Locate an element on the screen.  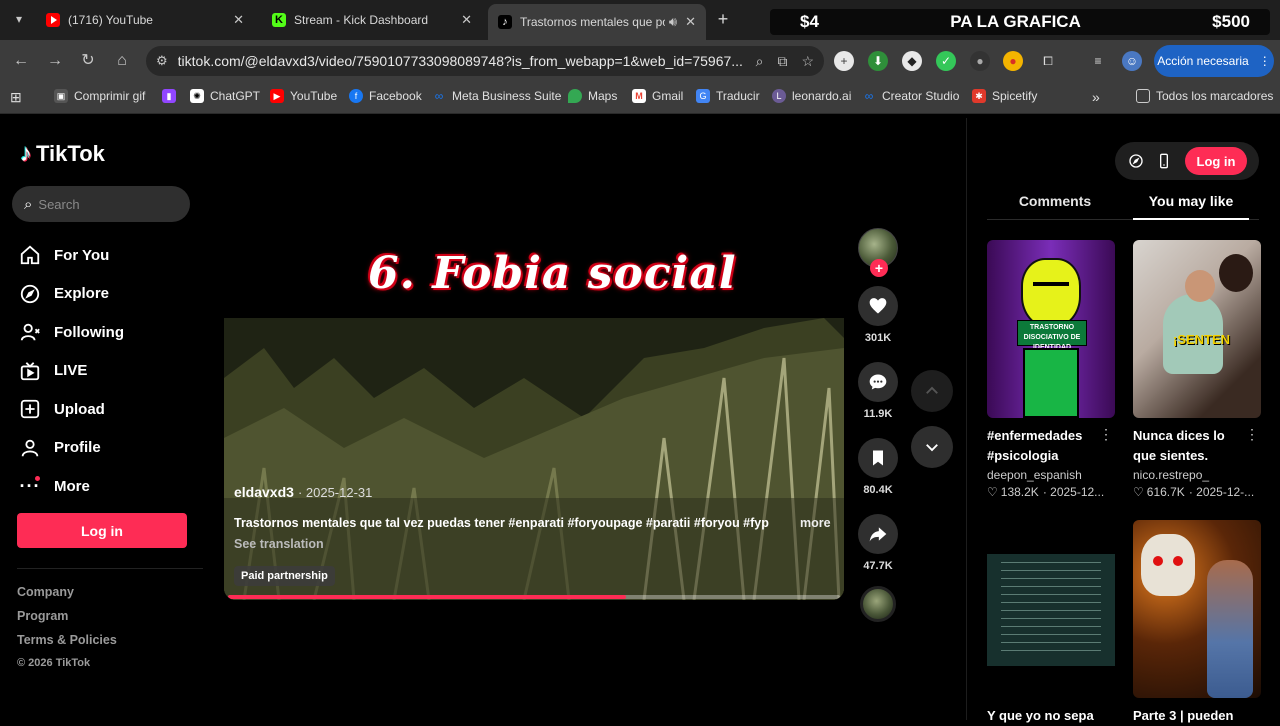
bookmark-icon is located at coordinates (878, 458).